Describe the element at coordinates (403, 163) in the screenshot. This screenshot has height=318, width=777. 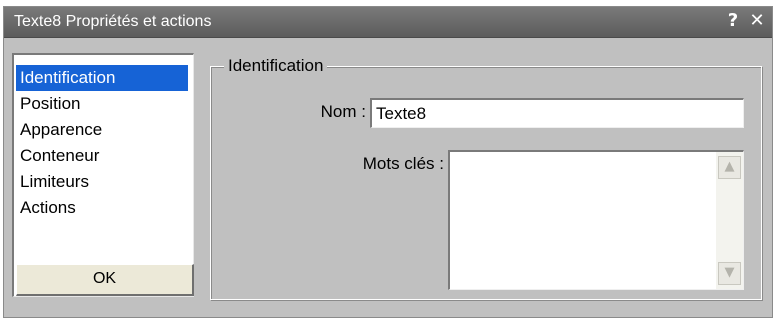
I see `keywords-label: Mots clés :` at that location.